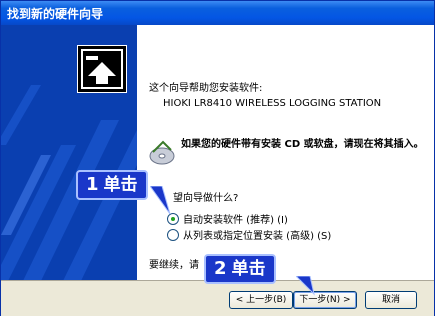  Describe the element at coordinates (206, 88) in the screenshot. I see `intro-text: 这个向导帮助您安装软件:` at that location.